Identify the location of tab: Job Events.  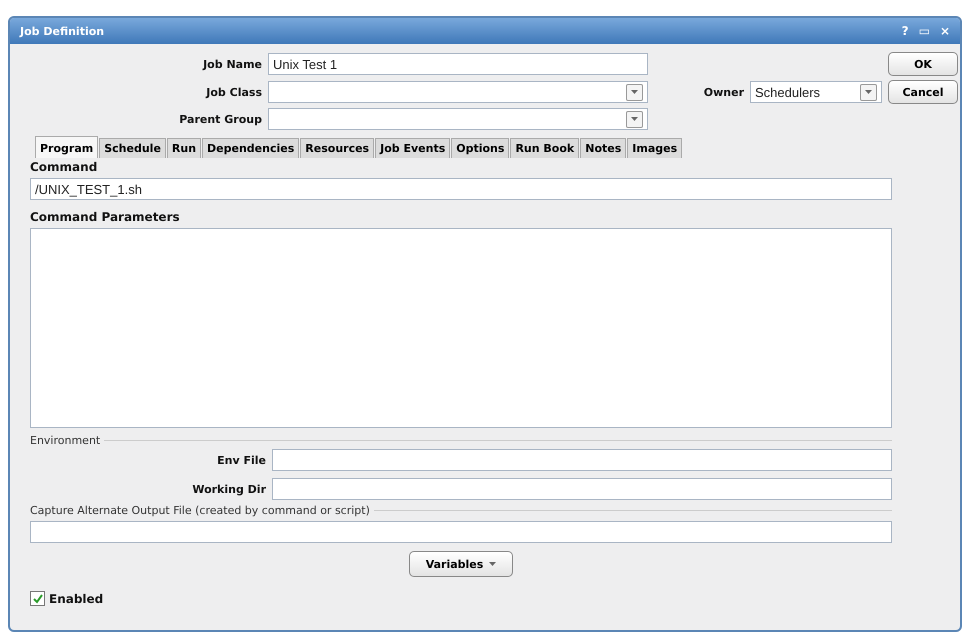
(412, 148).